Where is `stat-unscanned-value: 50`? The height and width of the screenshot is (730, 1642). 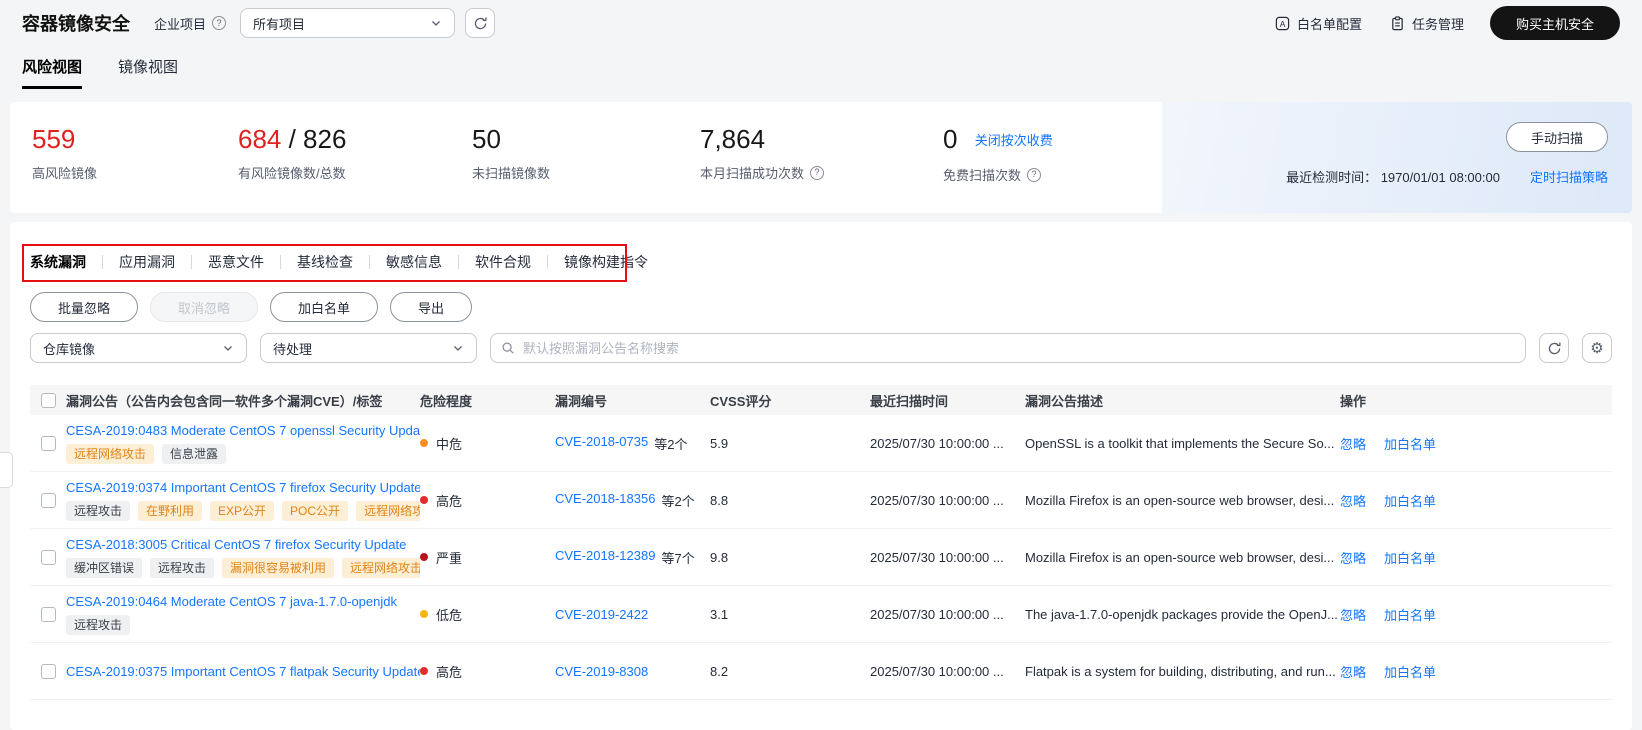
stat-unscanned-value: 50 is located at coordinates (486, 139).